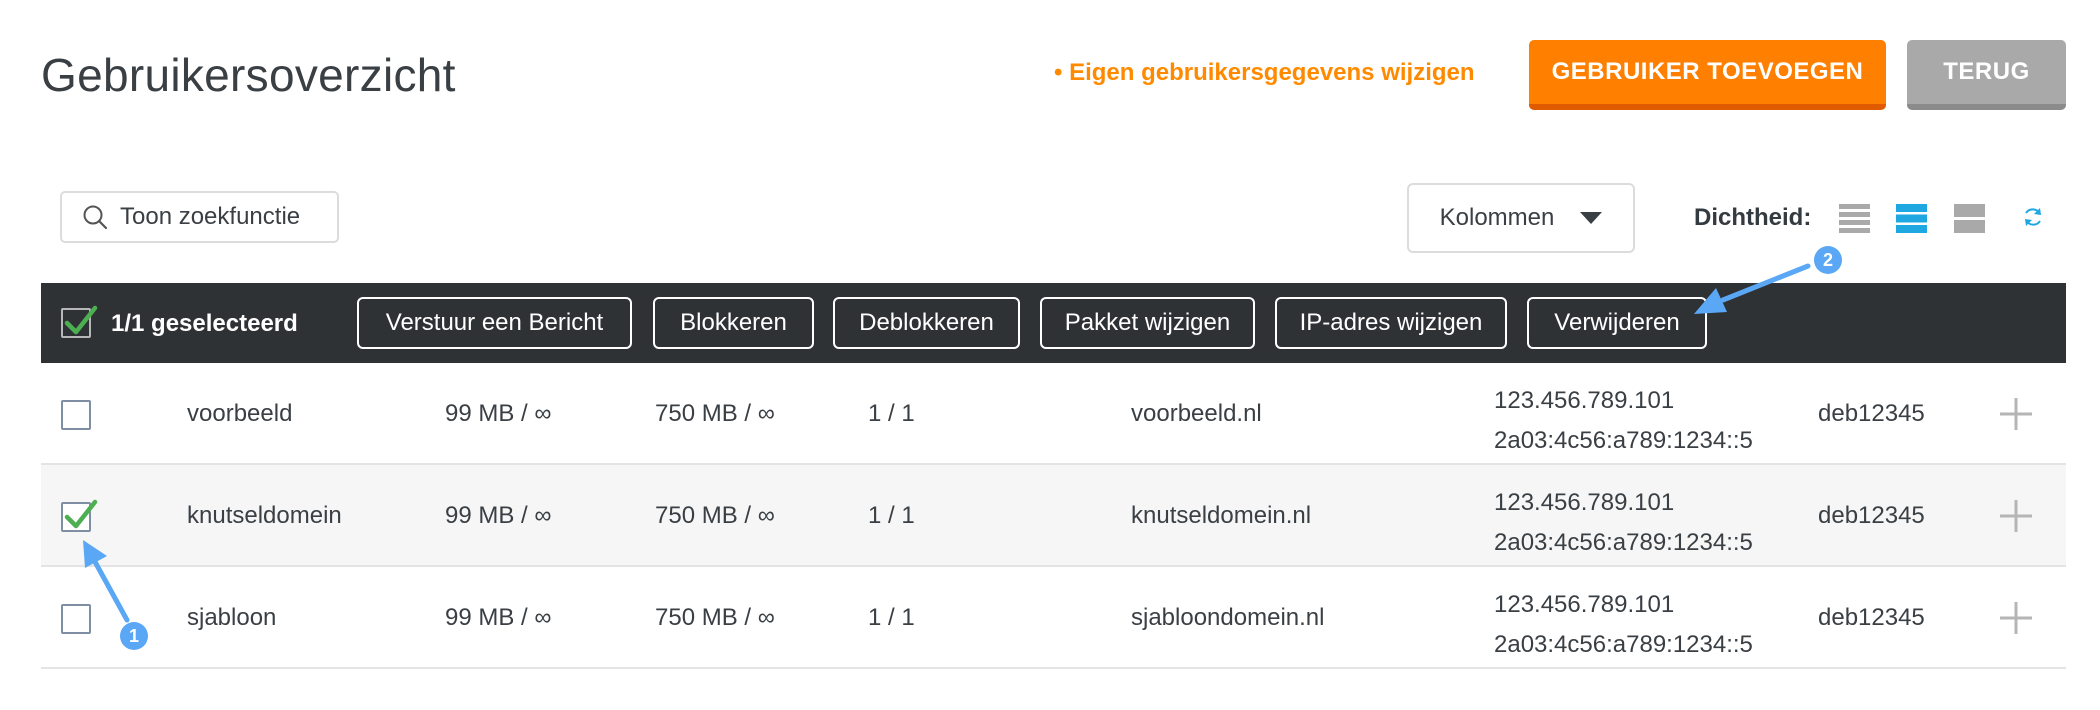 This screenshot has width=2100, height=710. What do you see at coordinates (1264, 73) in the screenshot?
I see `edit-own-user-link: • Eigen gebruikersgegevens wijzigen` at bounding box center [1264, 73].